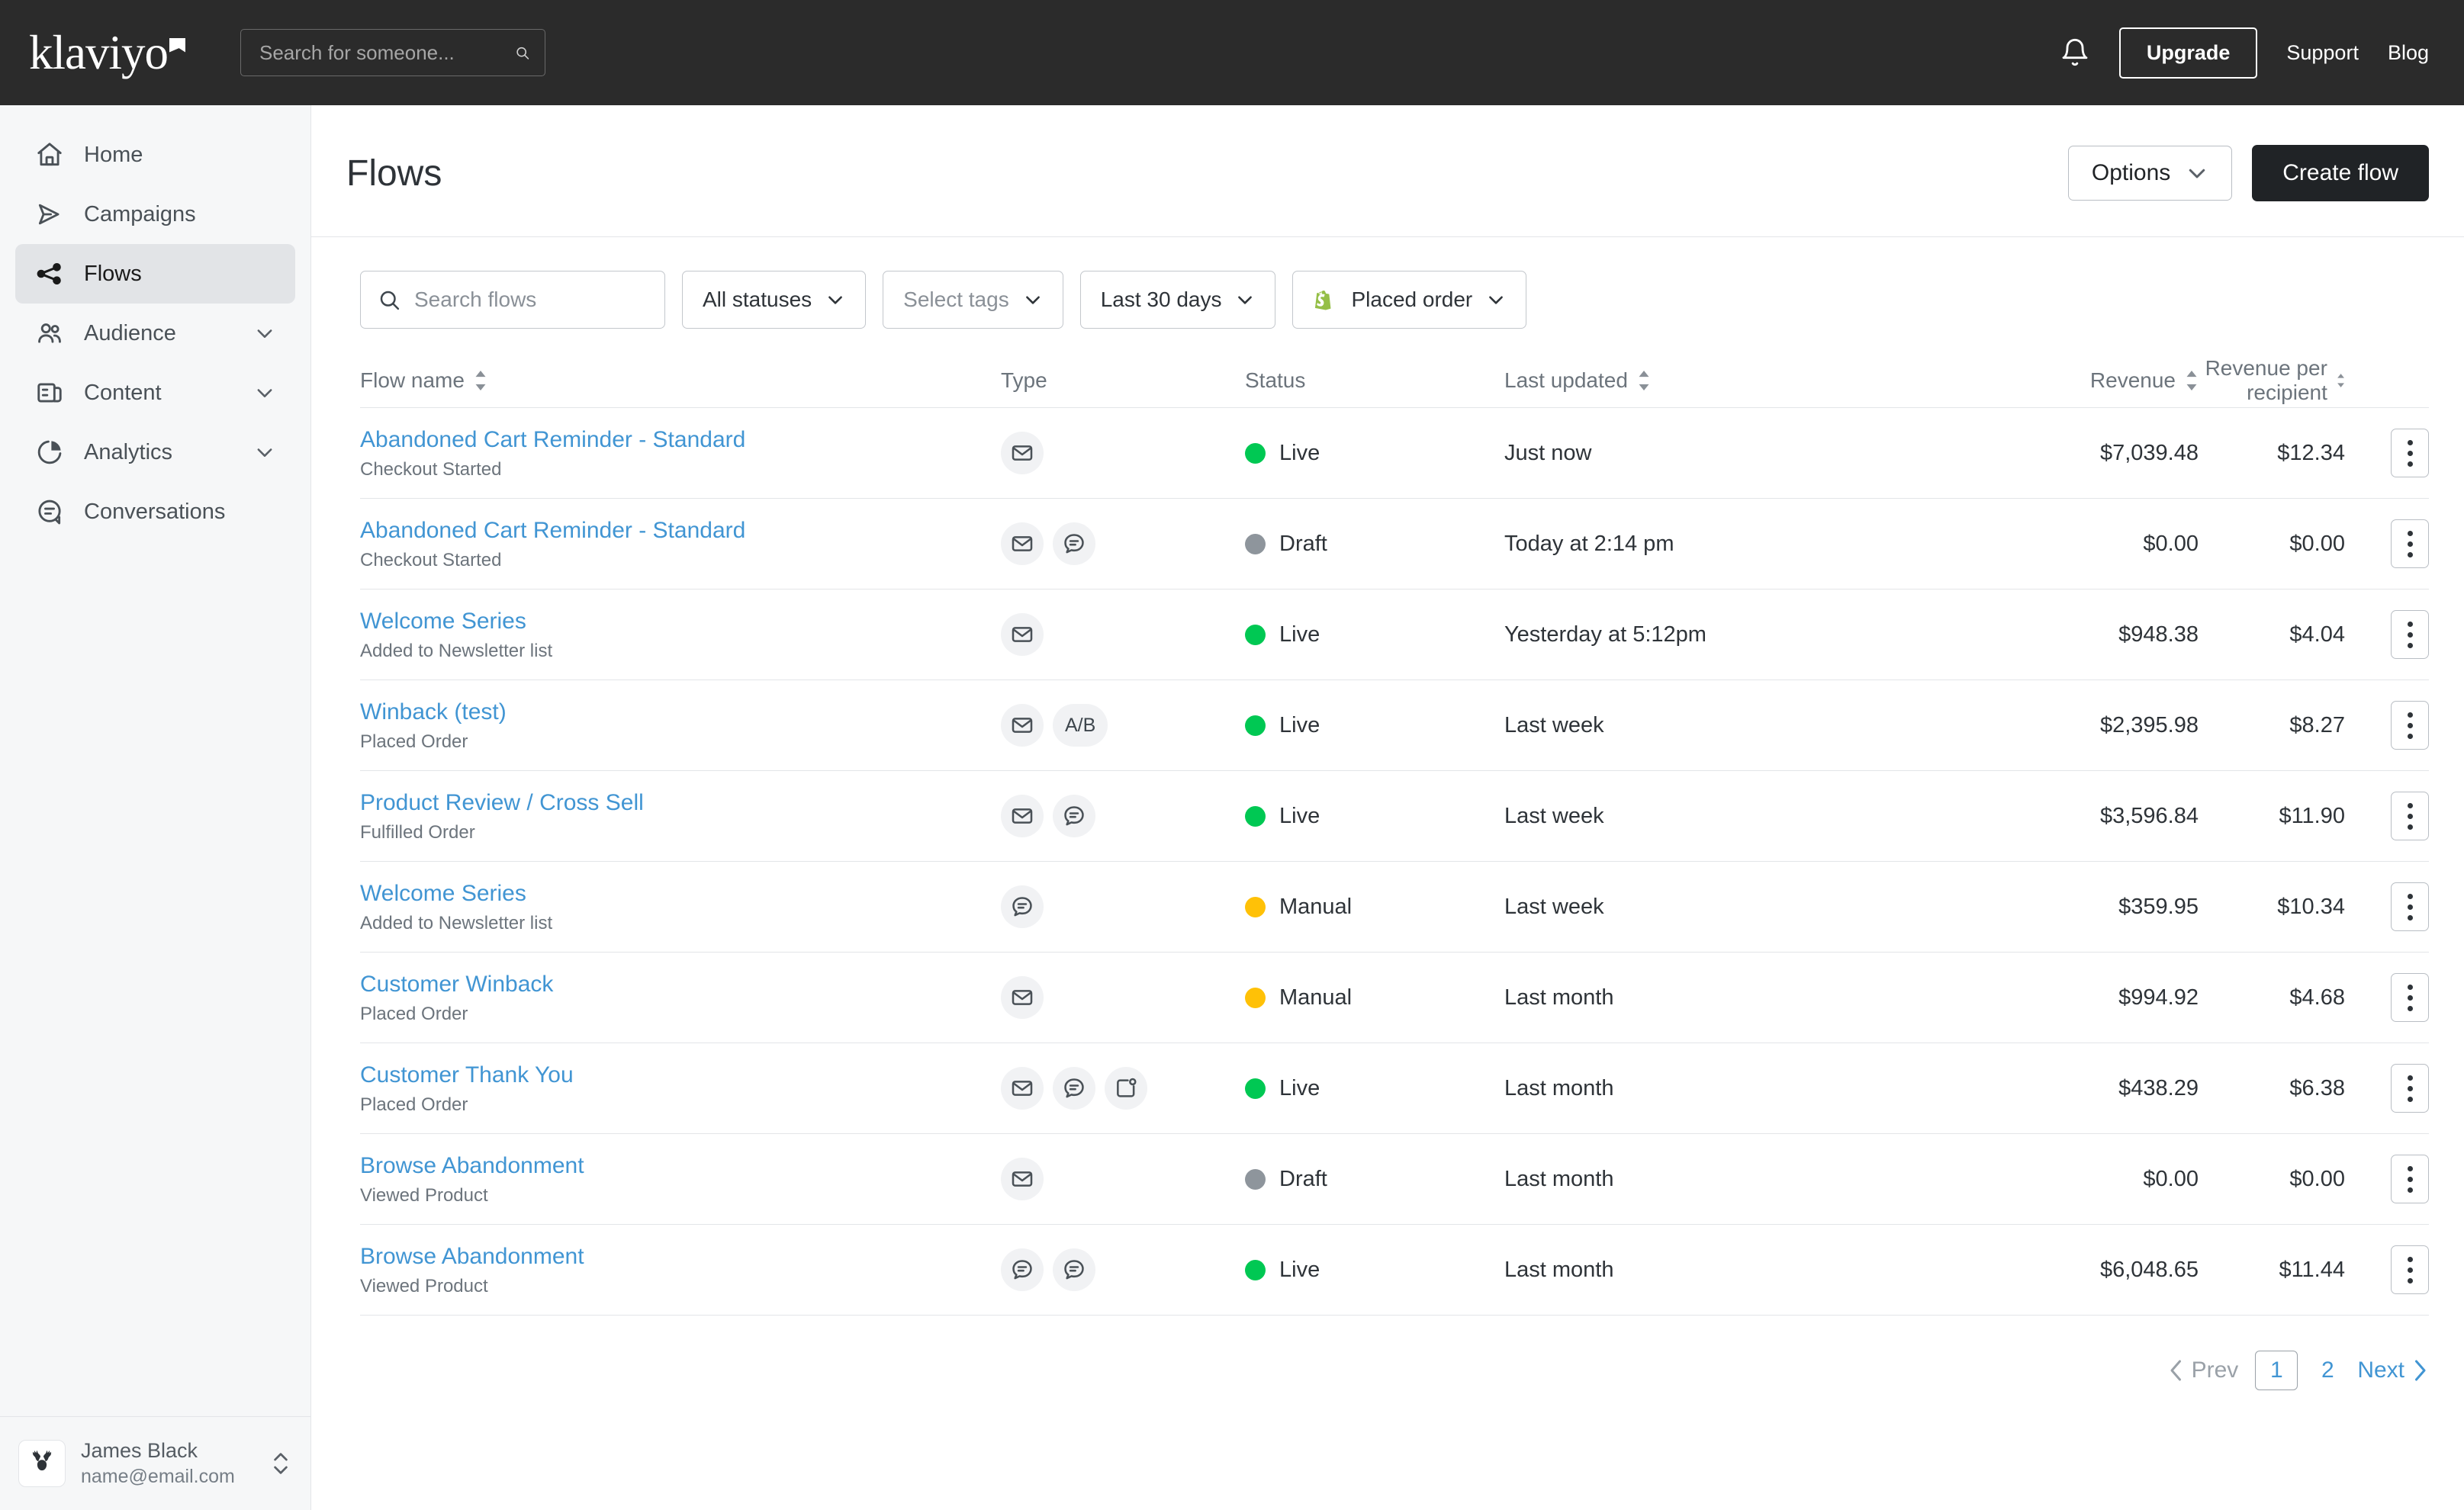 The height and width of the screenshot is (1510, 2464). I want to click on pagination-page-1: 1, so click(2276, 1371).